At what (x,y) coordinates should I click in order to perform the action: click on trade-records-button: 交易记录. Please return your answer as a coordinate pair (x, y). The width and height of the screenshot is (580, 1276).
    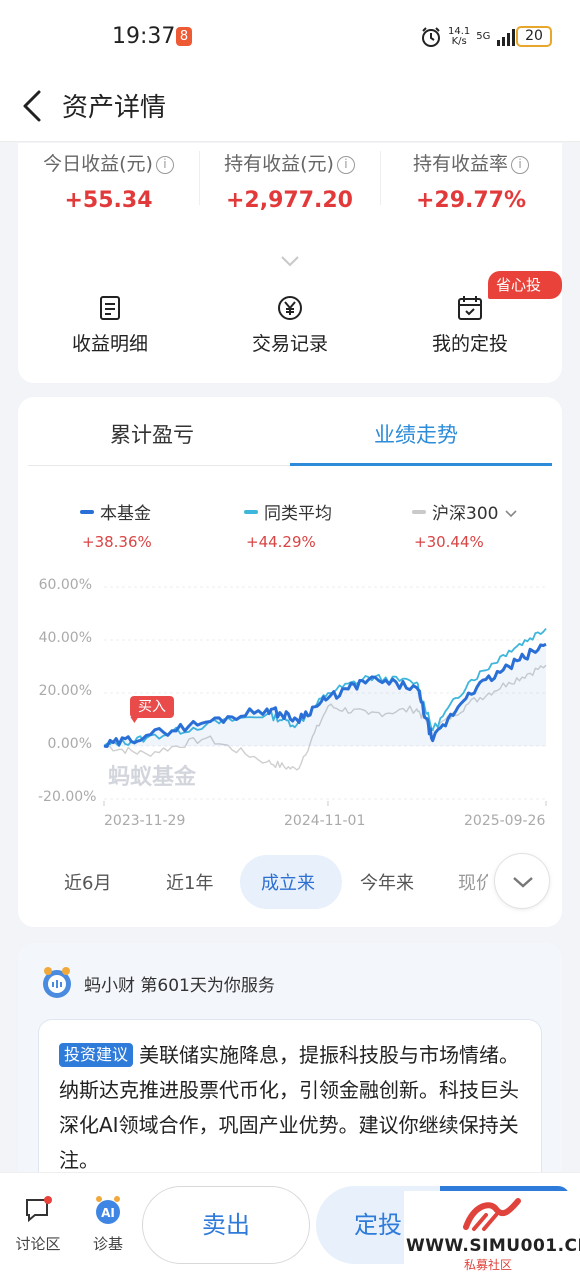
    Looking at the image, I should click on (290, 325).